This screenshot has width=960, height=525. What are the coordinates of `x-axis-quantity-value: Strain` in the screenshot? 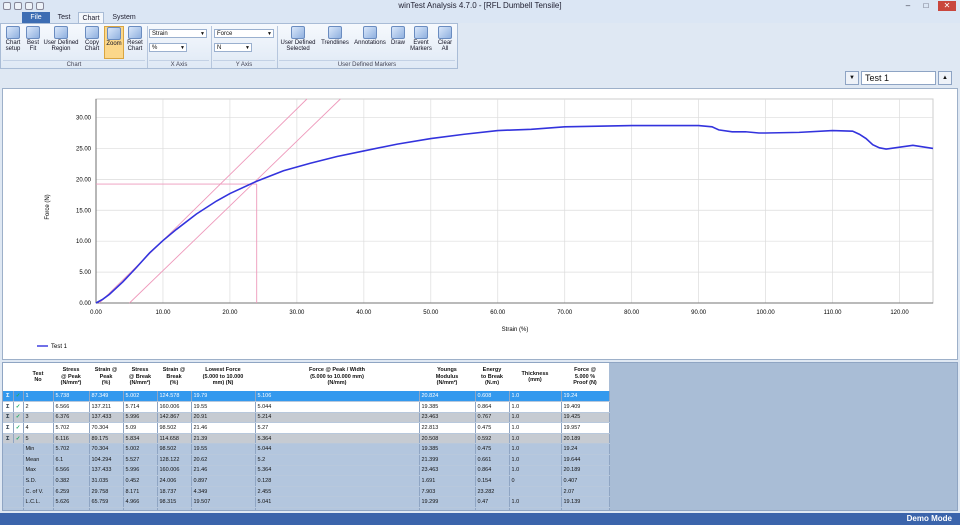 It's located at (160, 34).